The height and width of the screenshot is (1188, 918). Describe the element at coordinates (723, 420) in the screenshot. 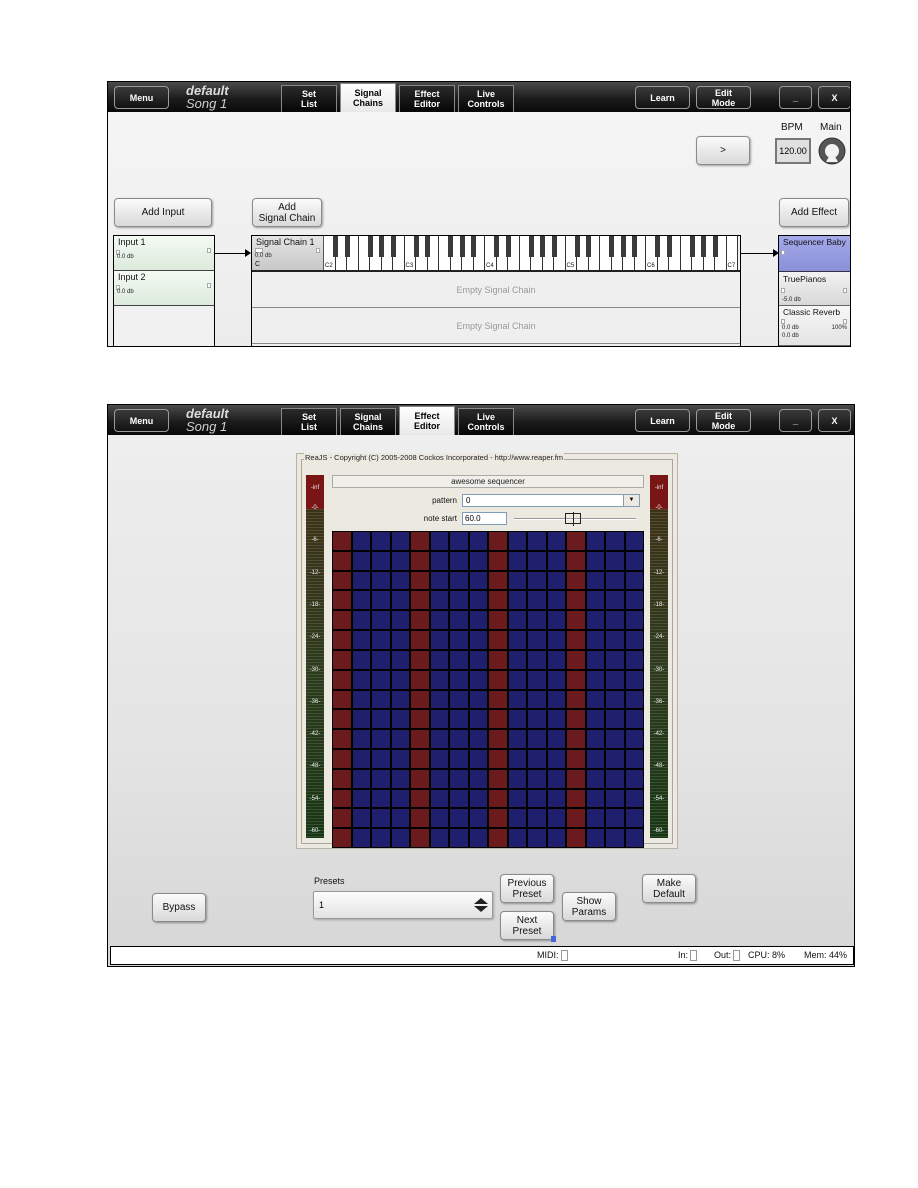

I see `edit-mode-button: Edit Mode` at that location.